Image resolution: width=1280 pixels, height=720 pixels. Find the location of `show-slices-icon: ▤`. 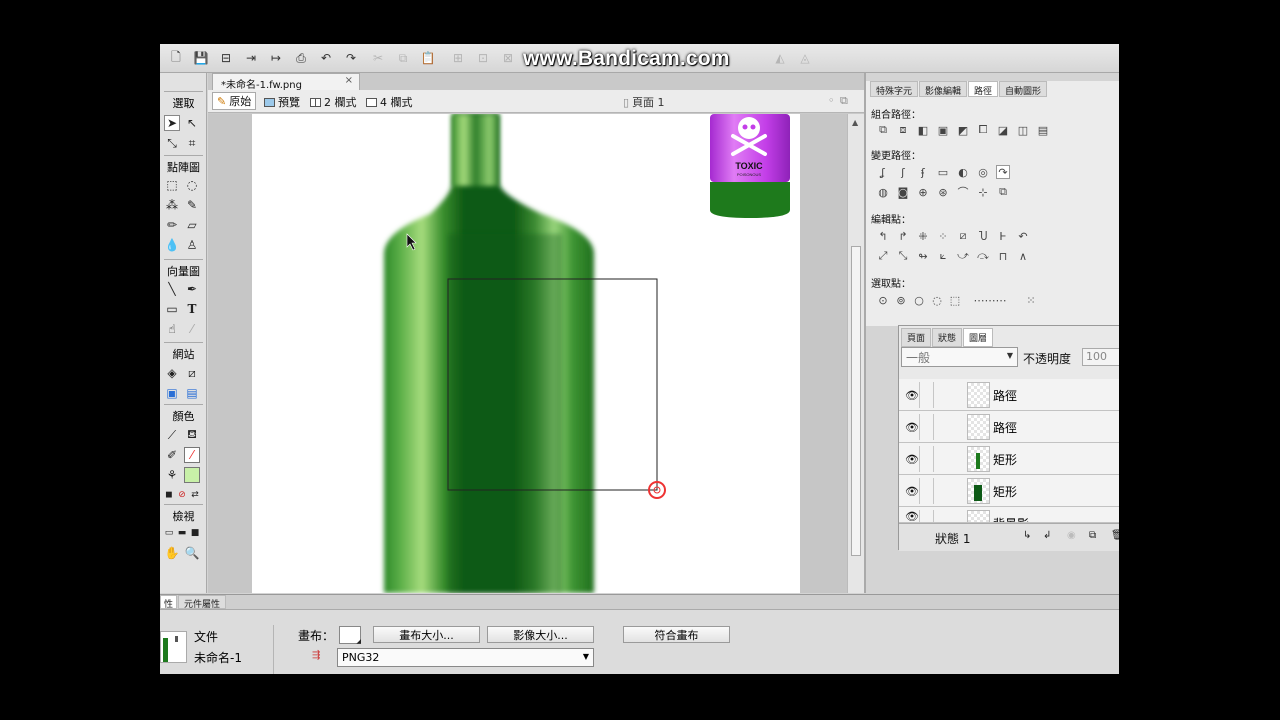

show-slices-icon: ▤ is located at coordinates (192, 393).